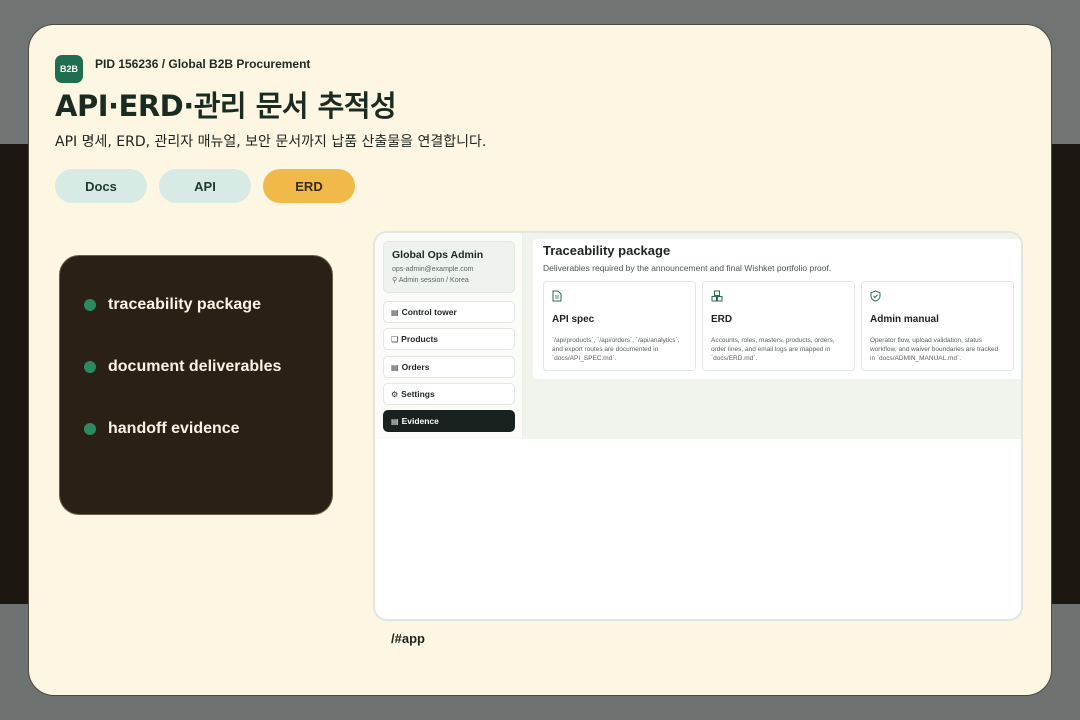  I want to click on sidebar-item-settings: ⚙ Settings, so click(449, 394).